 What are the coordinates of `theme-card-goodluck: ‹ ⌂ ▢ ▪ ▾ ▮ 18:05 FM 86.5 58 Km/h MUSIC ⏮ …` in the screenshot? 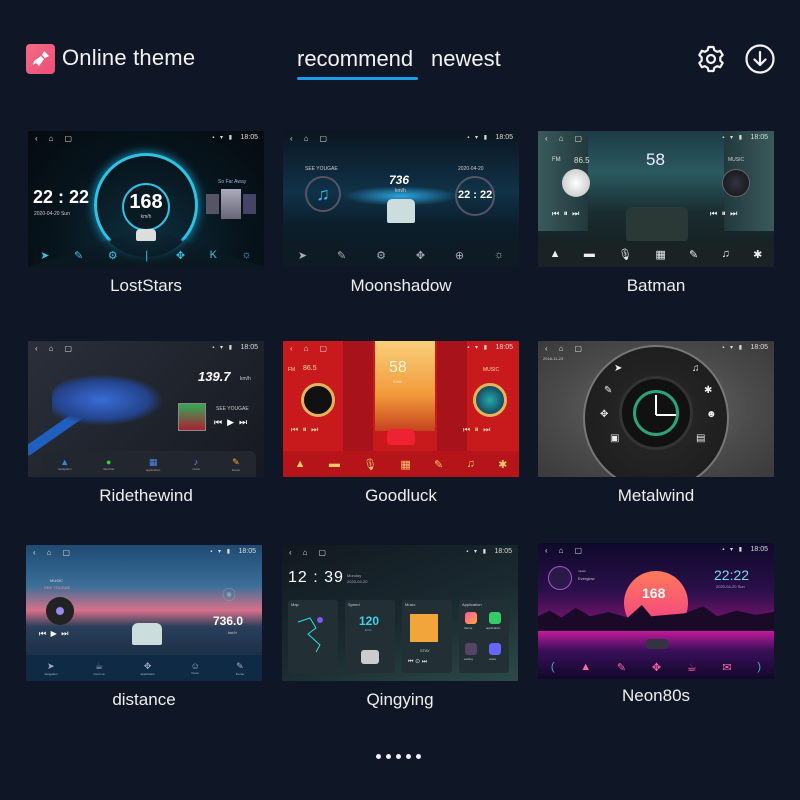 It's located at (401, 423).